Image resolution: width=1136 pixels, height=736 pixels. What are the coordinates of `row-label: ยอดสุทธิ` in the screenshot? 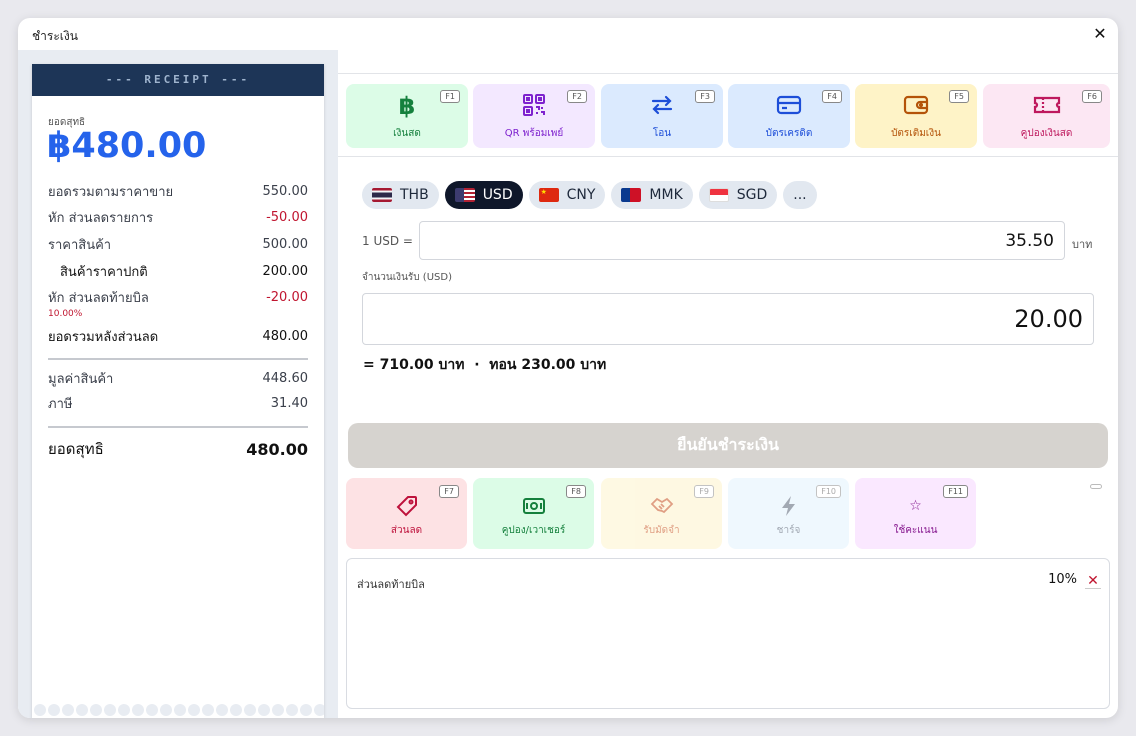 It's located at (76, 449).